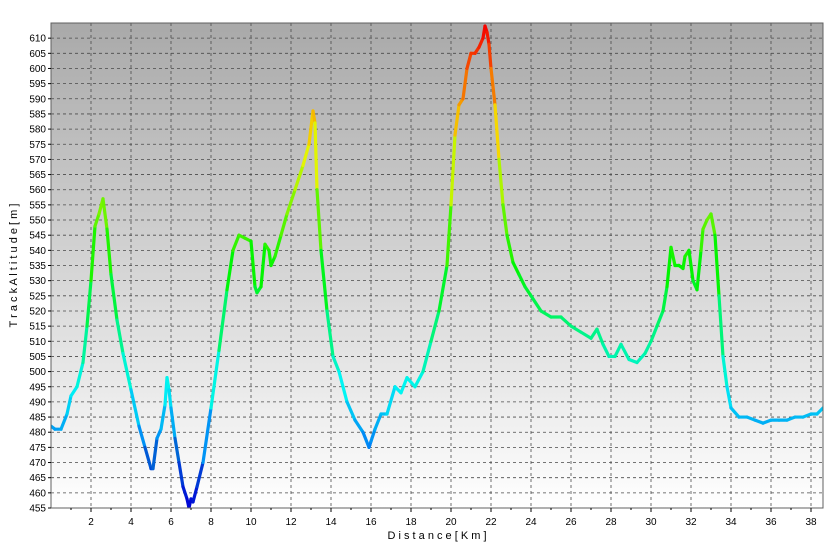 The image size is (829, 548). I want to click on y-tick-label: 535, so click(37, 266).